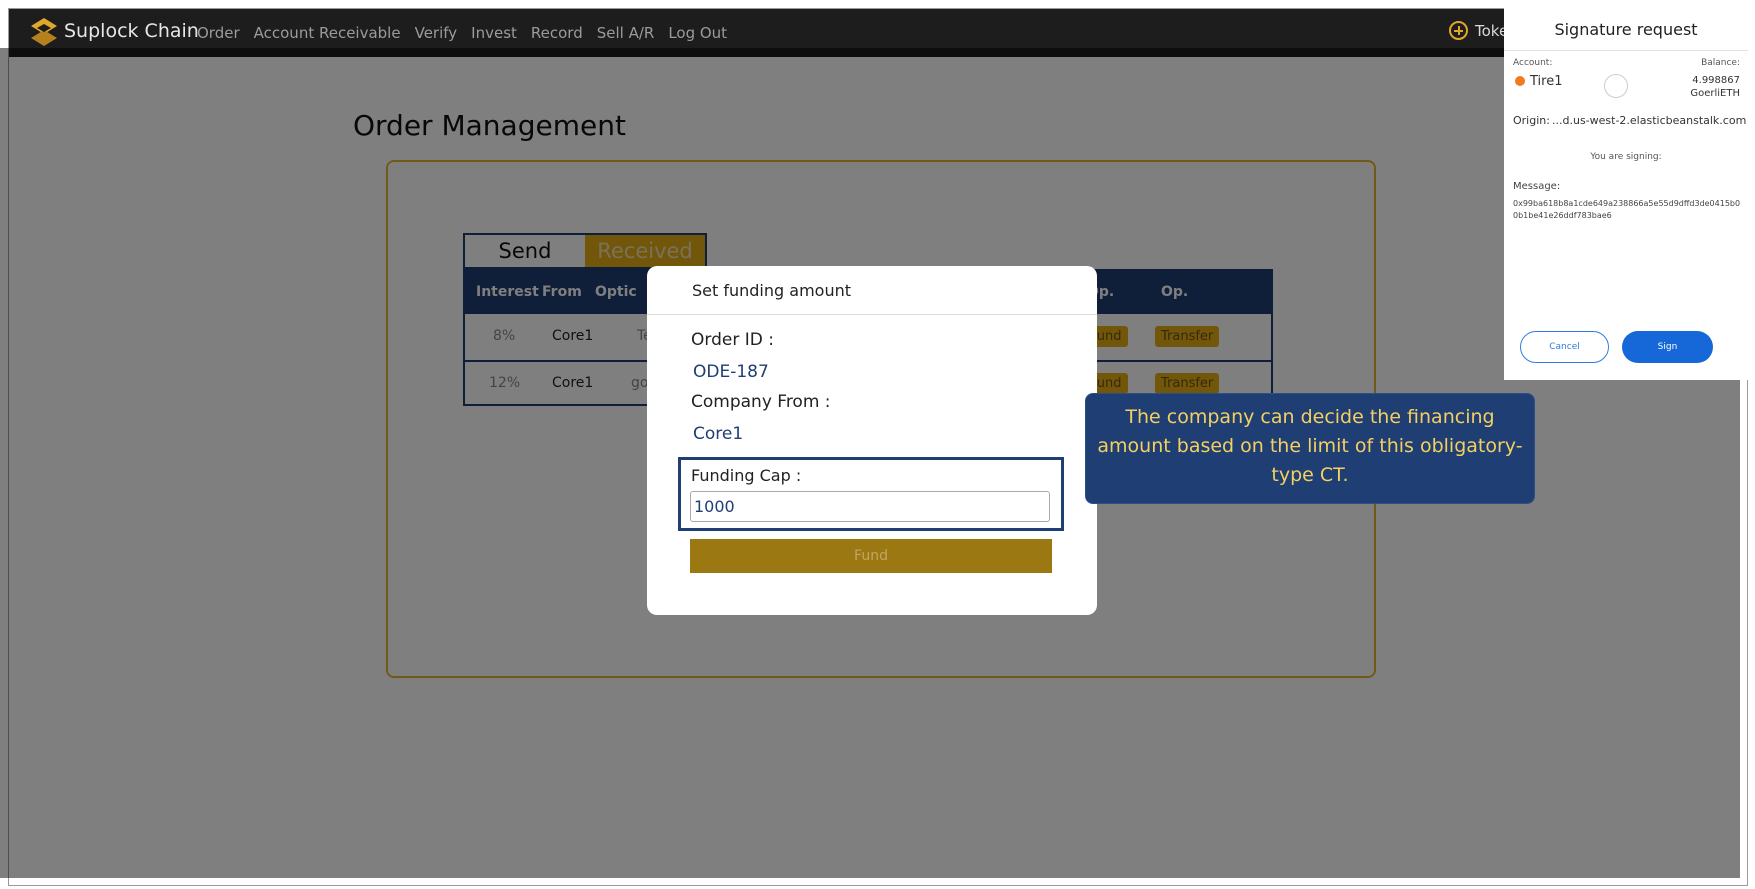  Describe the element at coordinates (872, 290) in the screenshot. I see `modal-header: Set funding amount` at that location.